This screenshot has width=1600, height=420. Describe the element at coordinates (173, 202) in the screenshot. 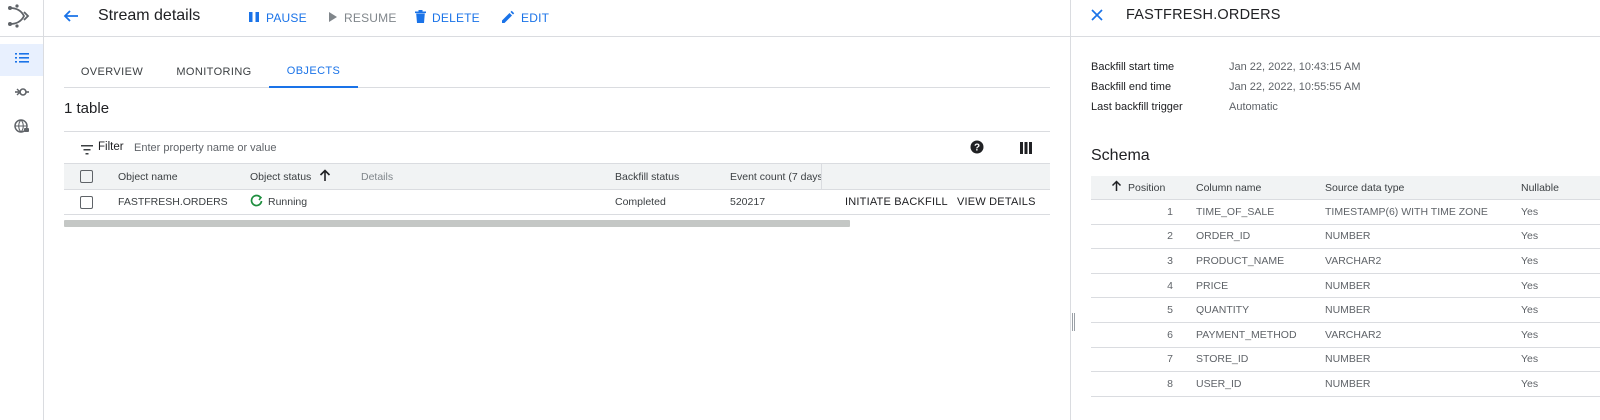

I see `object-name-cell: FASTFRESH.ORDERS` at that location.